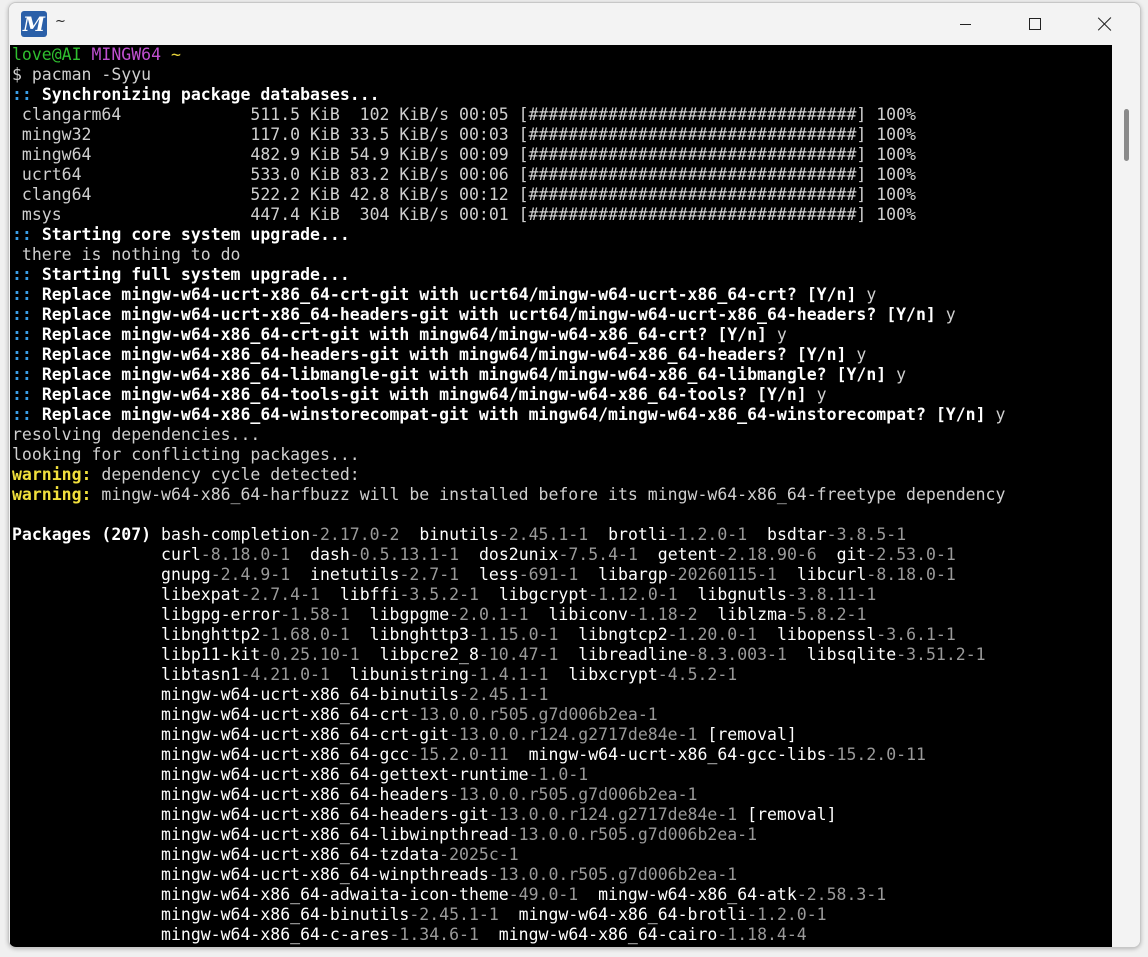 The width and height of the screenshot is (1148, 957). I want to click on package-name: libgpg-error, so click(221, 614).